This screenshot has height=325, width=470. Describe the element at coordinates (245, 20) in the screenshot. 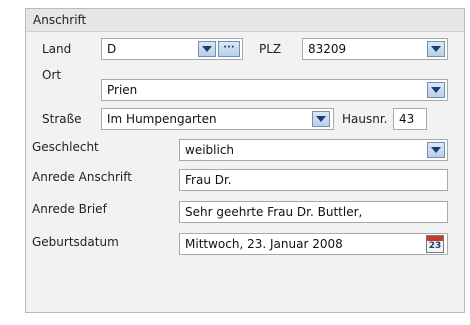

I see `panel-header: Anschrift` at that location.